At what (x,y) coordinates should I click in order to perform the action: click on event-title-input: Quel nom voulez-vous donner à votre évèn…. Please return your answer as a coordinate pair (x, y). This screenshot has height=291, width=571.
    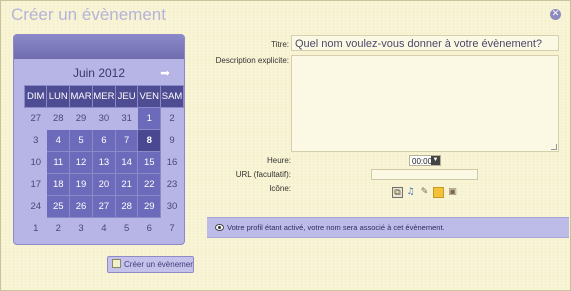
    Looking at the image, I should click on (425, 43).